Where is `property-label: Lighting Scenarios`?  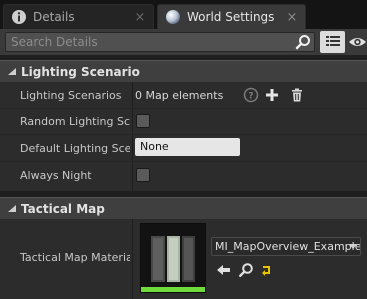
property-label: Lighting Scenarios is located at coordinates (71, 95).